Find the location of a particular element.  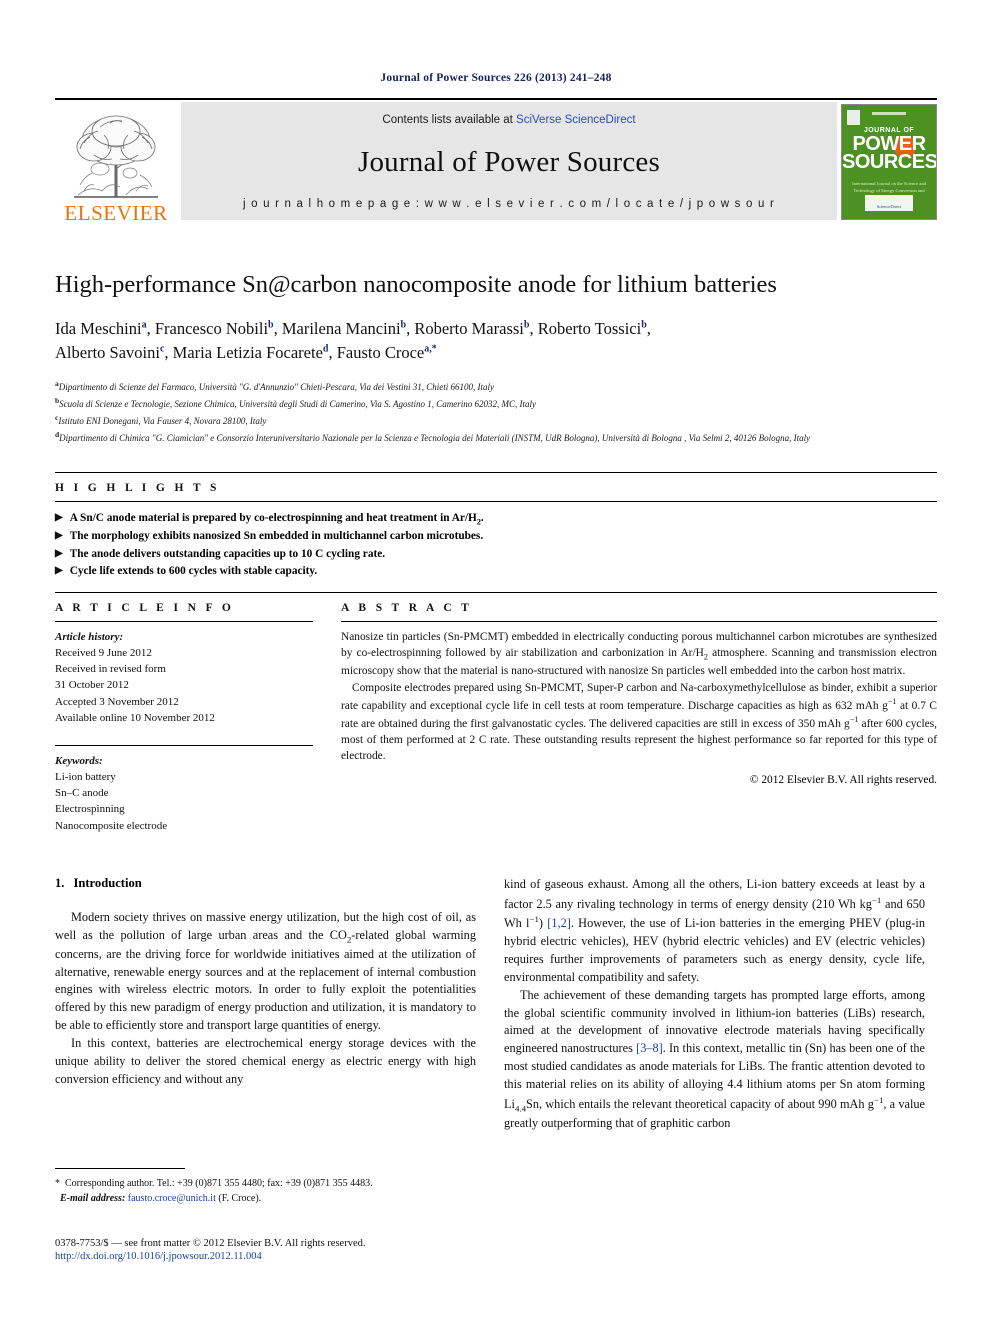

elsevier-tree-icon is located at coordinates (116, 157).